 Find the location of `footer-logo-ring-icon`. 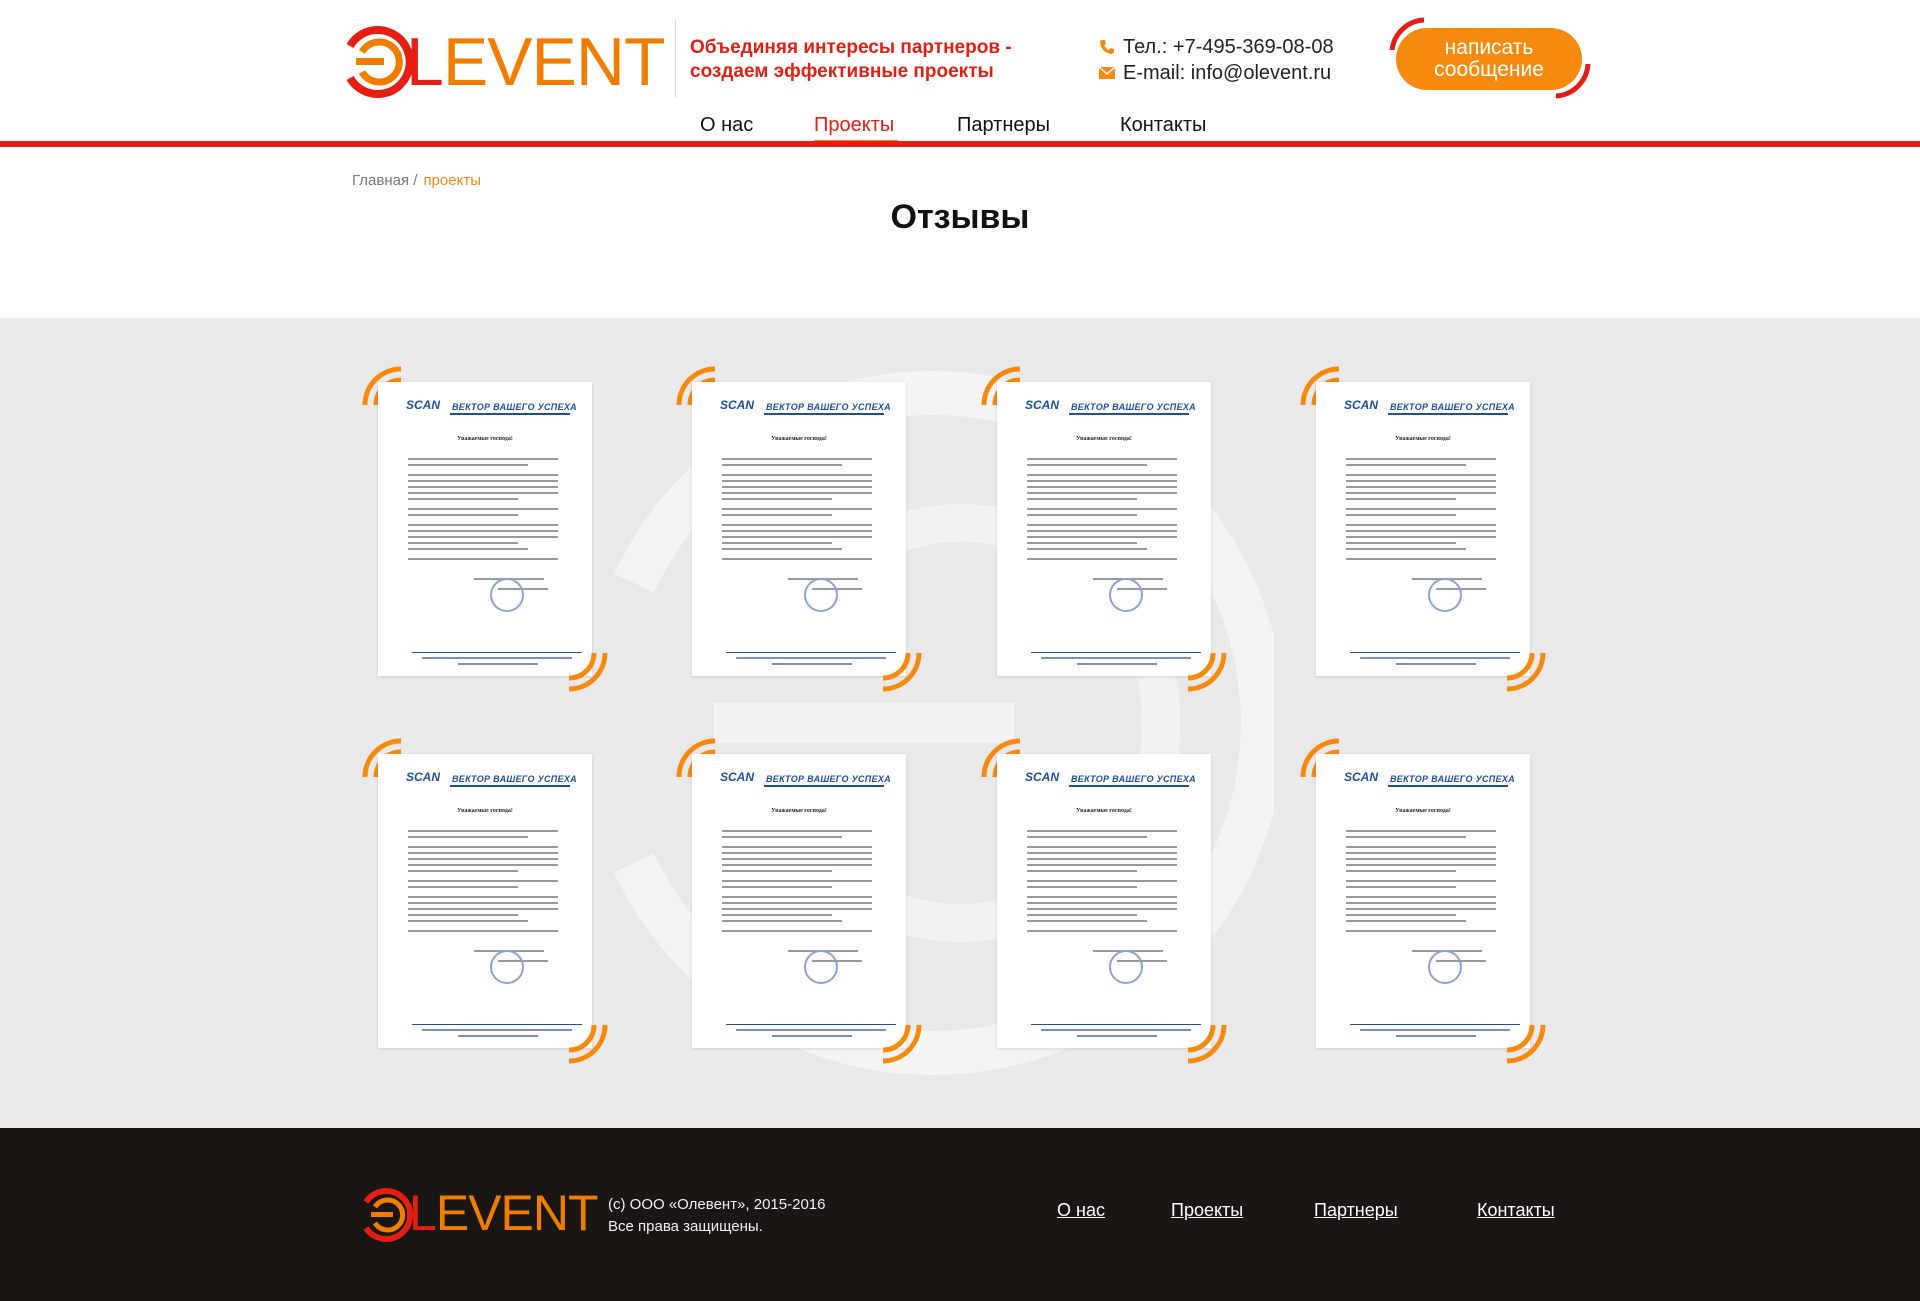

footer-logo-ring-icon is located at coordinates (388, 1215).